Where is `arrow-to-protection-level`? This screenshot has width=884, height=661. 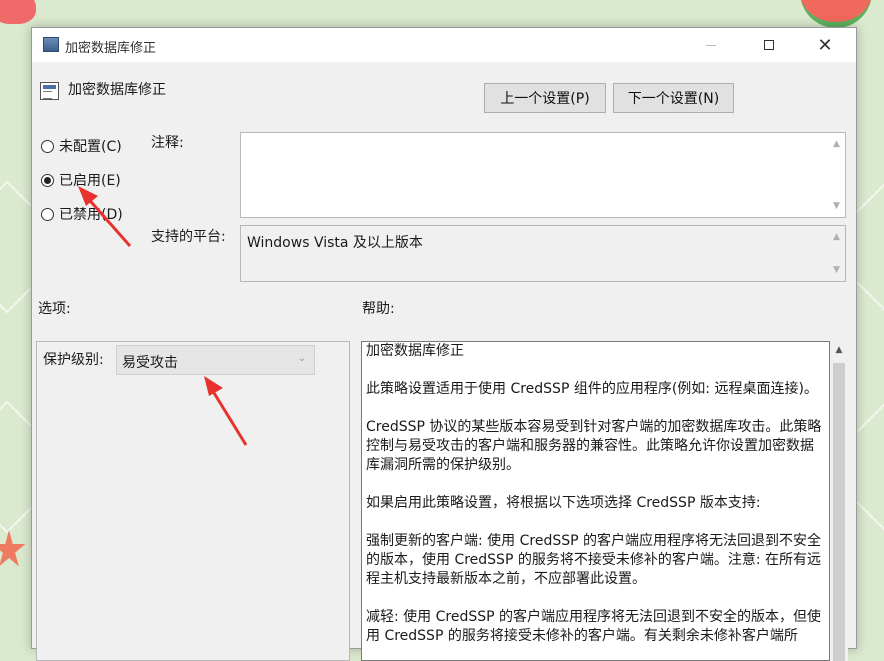 arrow-to-protection-level is located at coordinates (226, 411).